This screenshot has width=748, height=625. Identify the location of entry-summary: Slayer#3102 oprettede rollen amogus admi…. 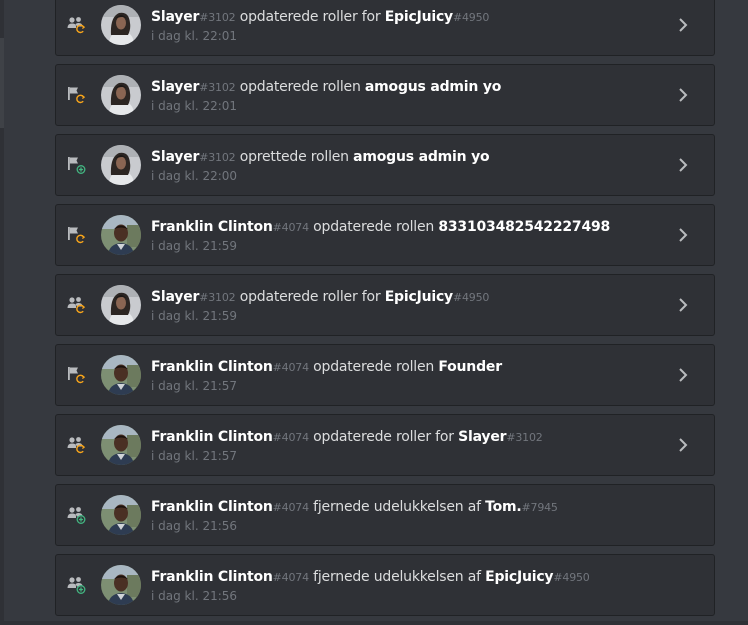
(320, 157).